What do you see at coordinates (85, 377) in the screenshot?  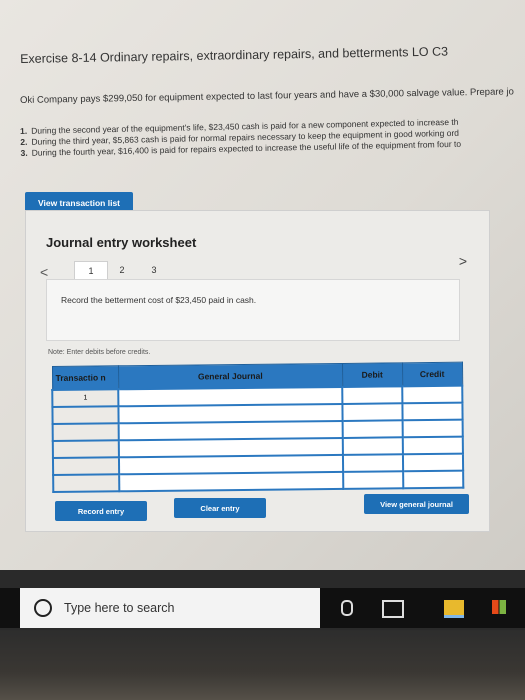 I see `col-transaction: Transactio n` at bounding box center [85, 377].